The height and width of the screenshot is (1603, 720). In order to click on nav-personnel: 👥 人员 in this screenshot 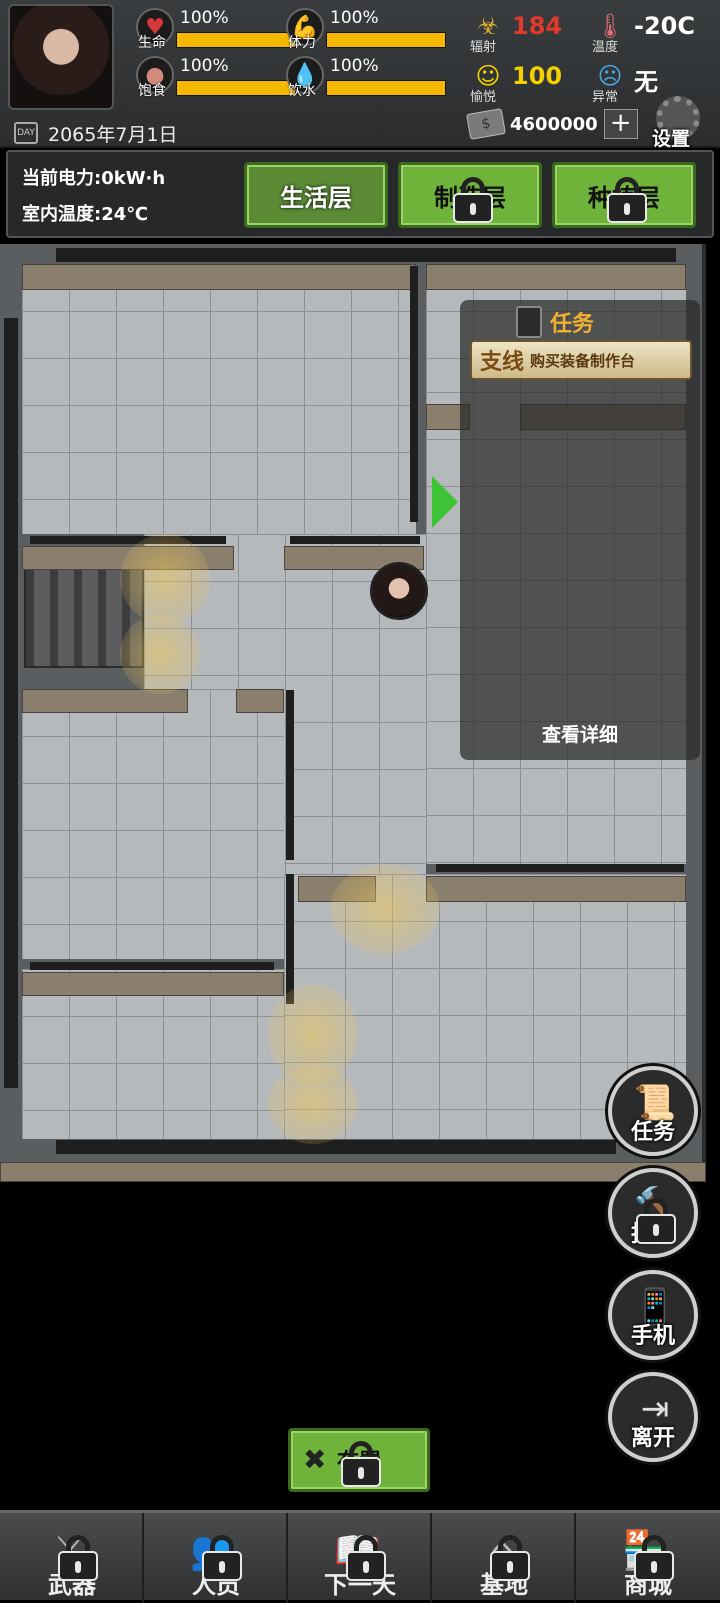, I will do `click(216, 1558)`.